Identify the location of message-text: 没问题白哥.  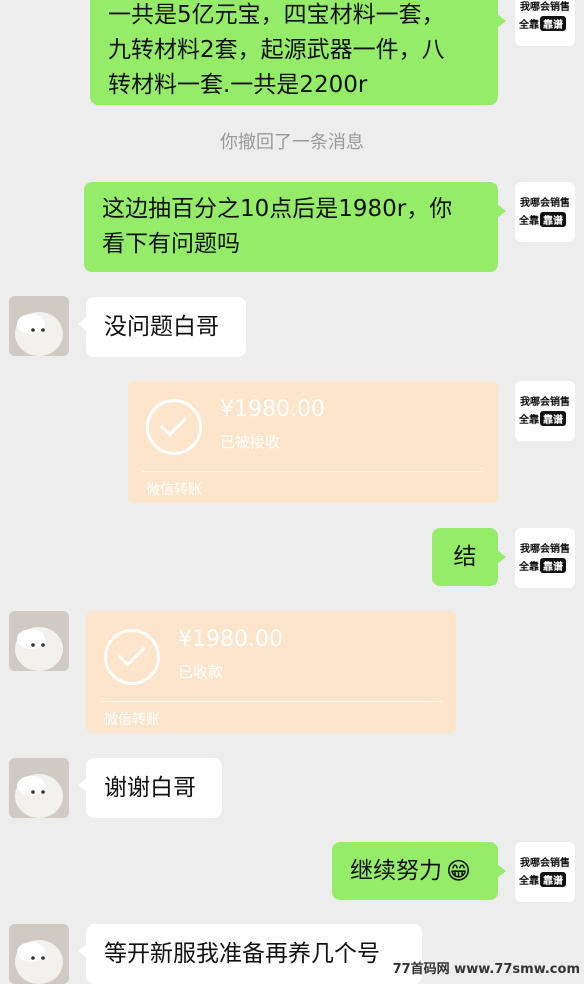
(161, 326).